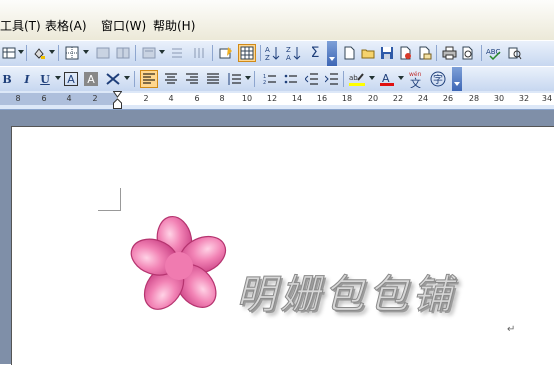 The image size is (554, 365). Describe the element at coordinates (177, 53) in the screenshot. I see `distribute-rows-icon` at that location.